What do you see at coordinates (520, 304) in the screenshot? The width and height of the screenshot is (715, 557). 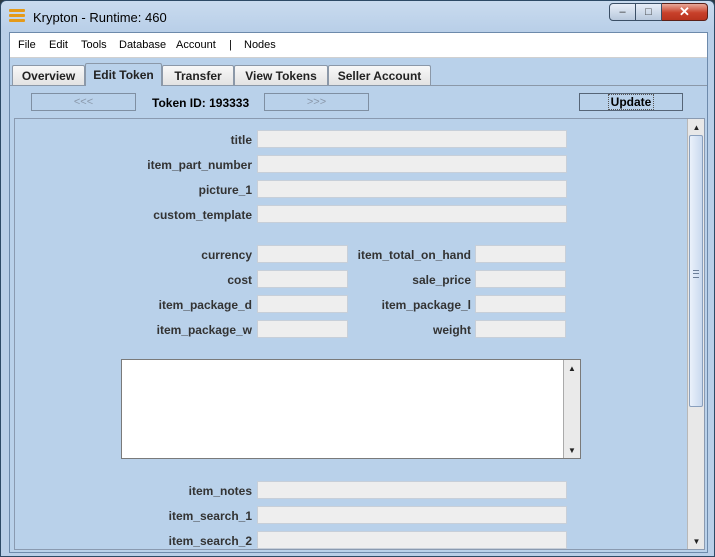 I see `item-package-l-field` at bounding box center [520, 304].